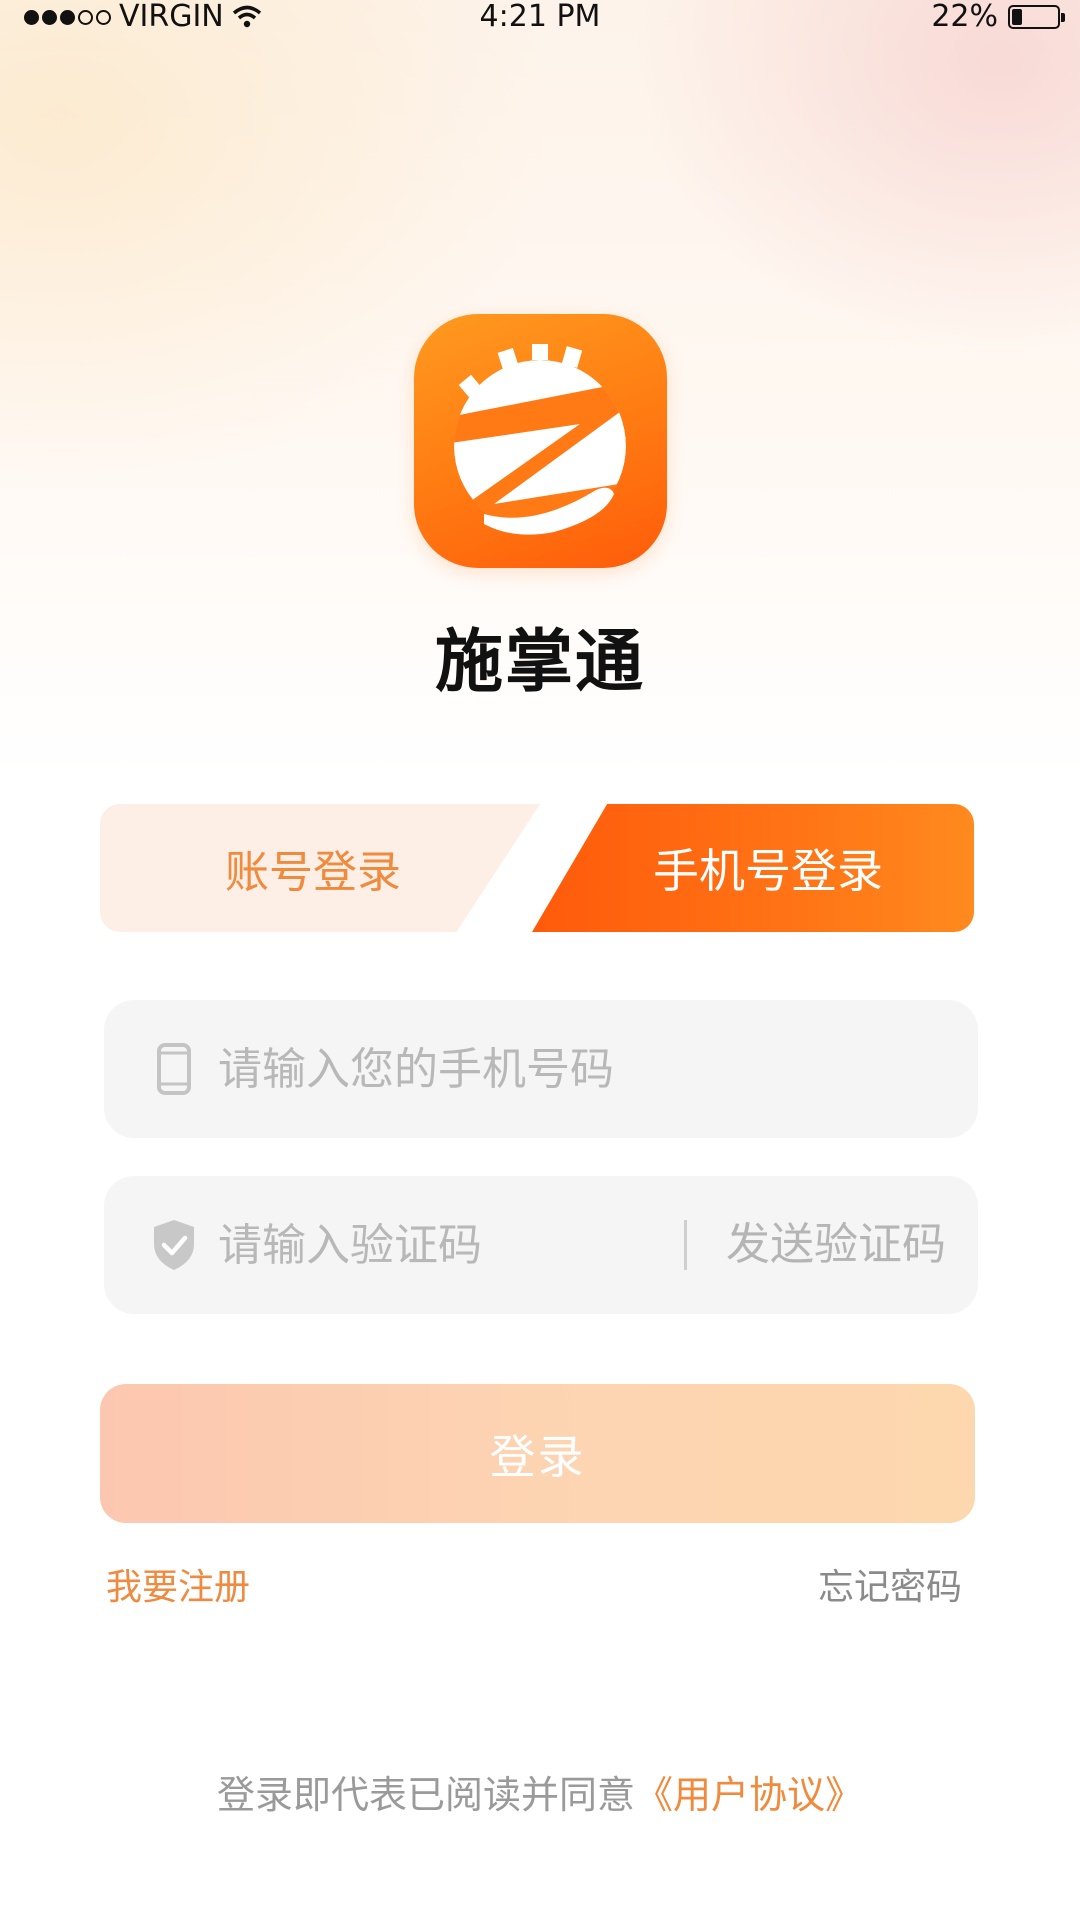 Image resolution: width=1080 pixels, height=1917 pixels. What do you see at coordinates (836, 1245) in the screenshot?
I see `send-code-button: 发送验证码` at bounding box center [836, 1245].